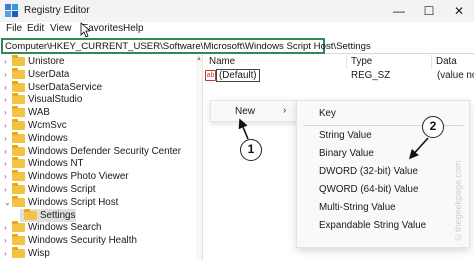  What do you see at coordinates (459, 11) in the screenshot?
I see `close-button: ✕` at bounding box center [459, 11].